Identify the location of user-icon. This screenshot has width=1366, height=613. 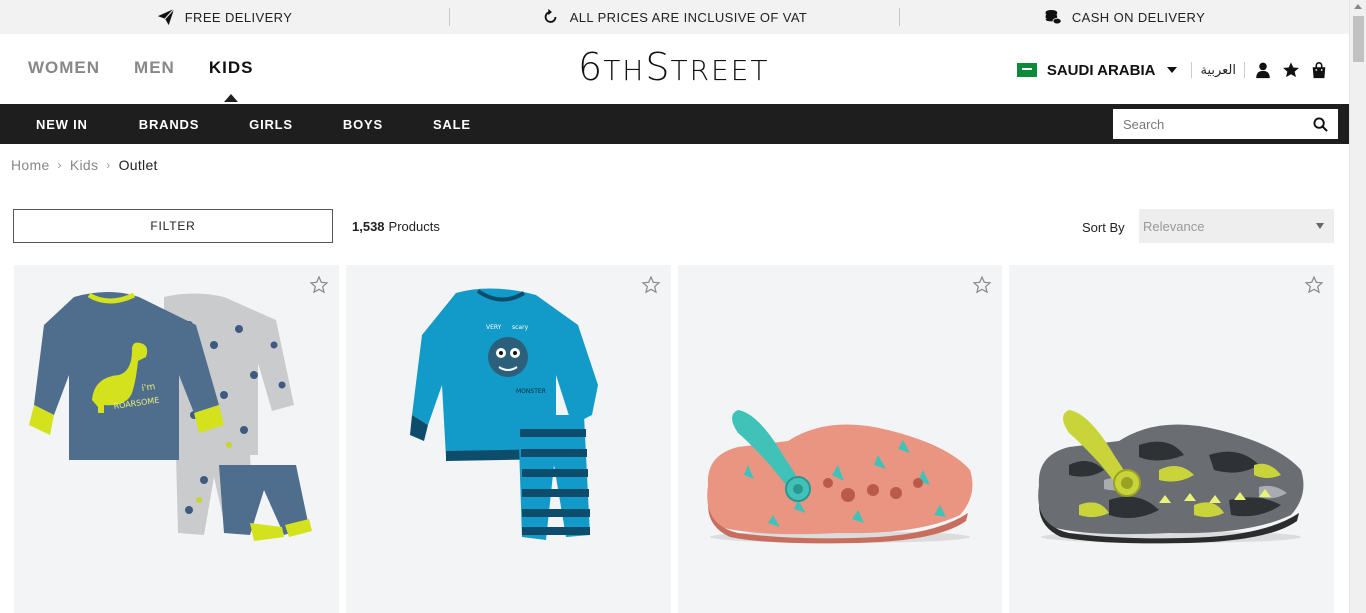
(1263, 70).